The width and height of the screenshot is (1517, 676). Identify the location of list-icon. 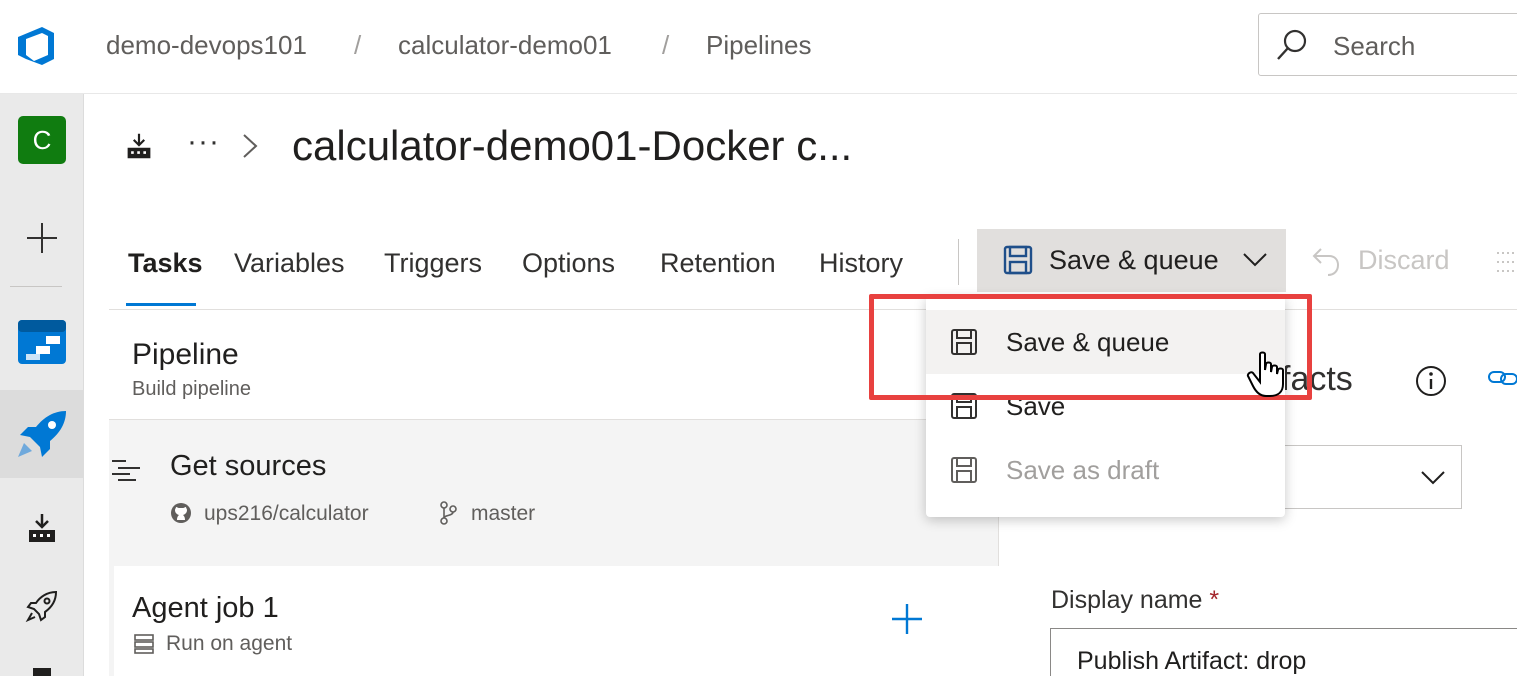
(1506, 262).